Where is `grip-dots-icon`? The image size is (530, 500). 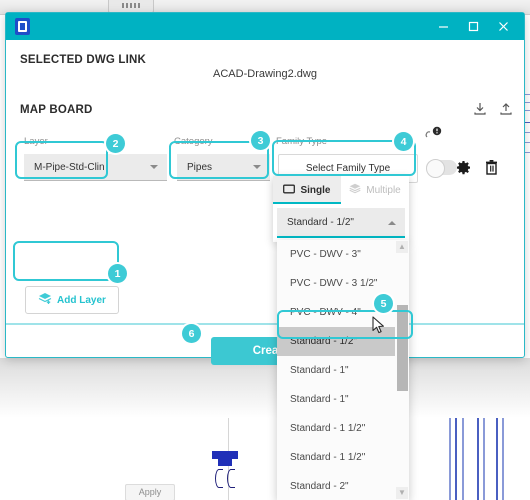
grip-dots-icon is located at coordinates (131, 5).